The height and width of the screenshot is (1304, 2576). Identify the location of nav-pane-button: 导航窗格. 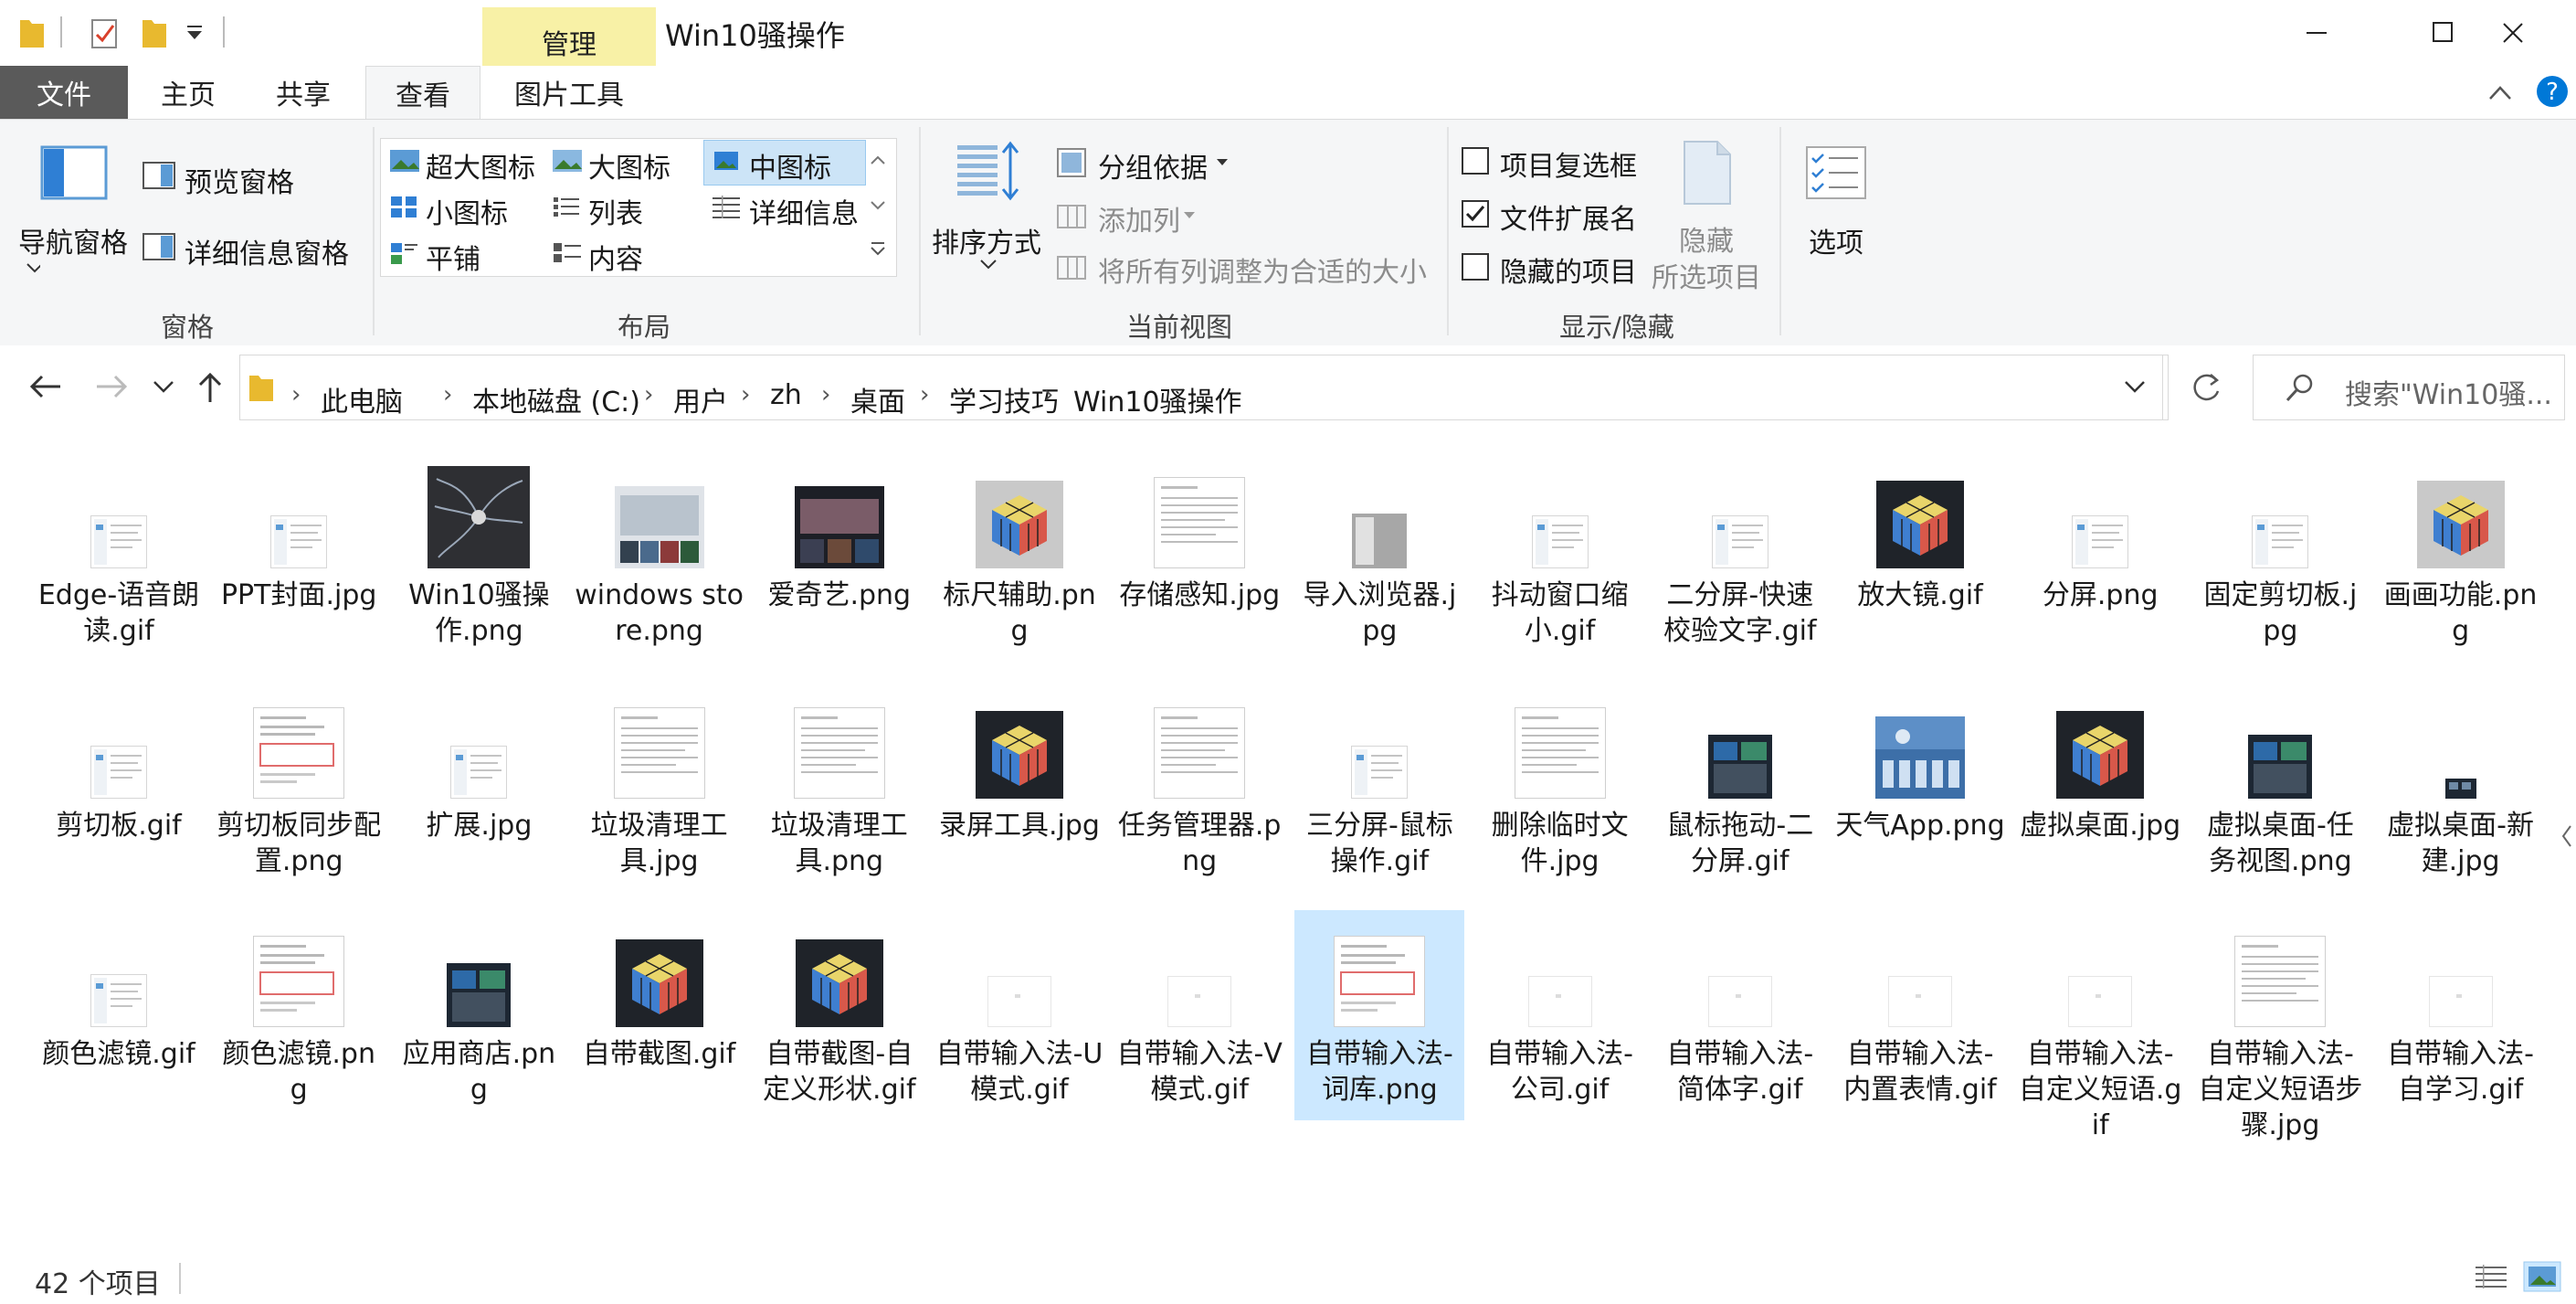
(73, 240).